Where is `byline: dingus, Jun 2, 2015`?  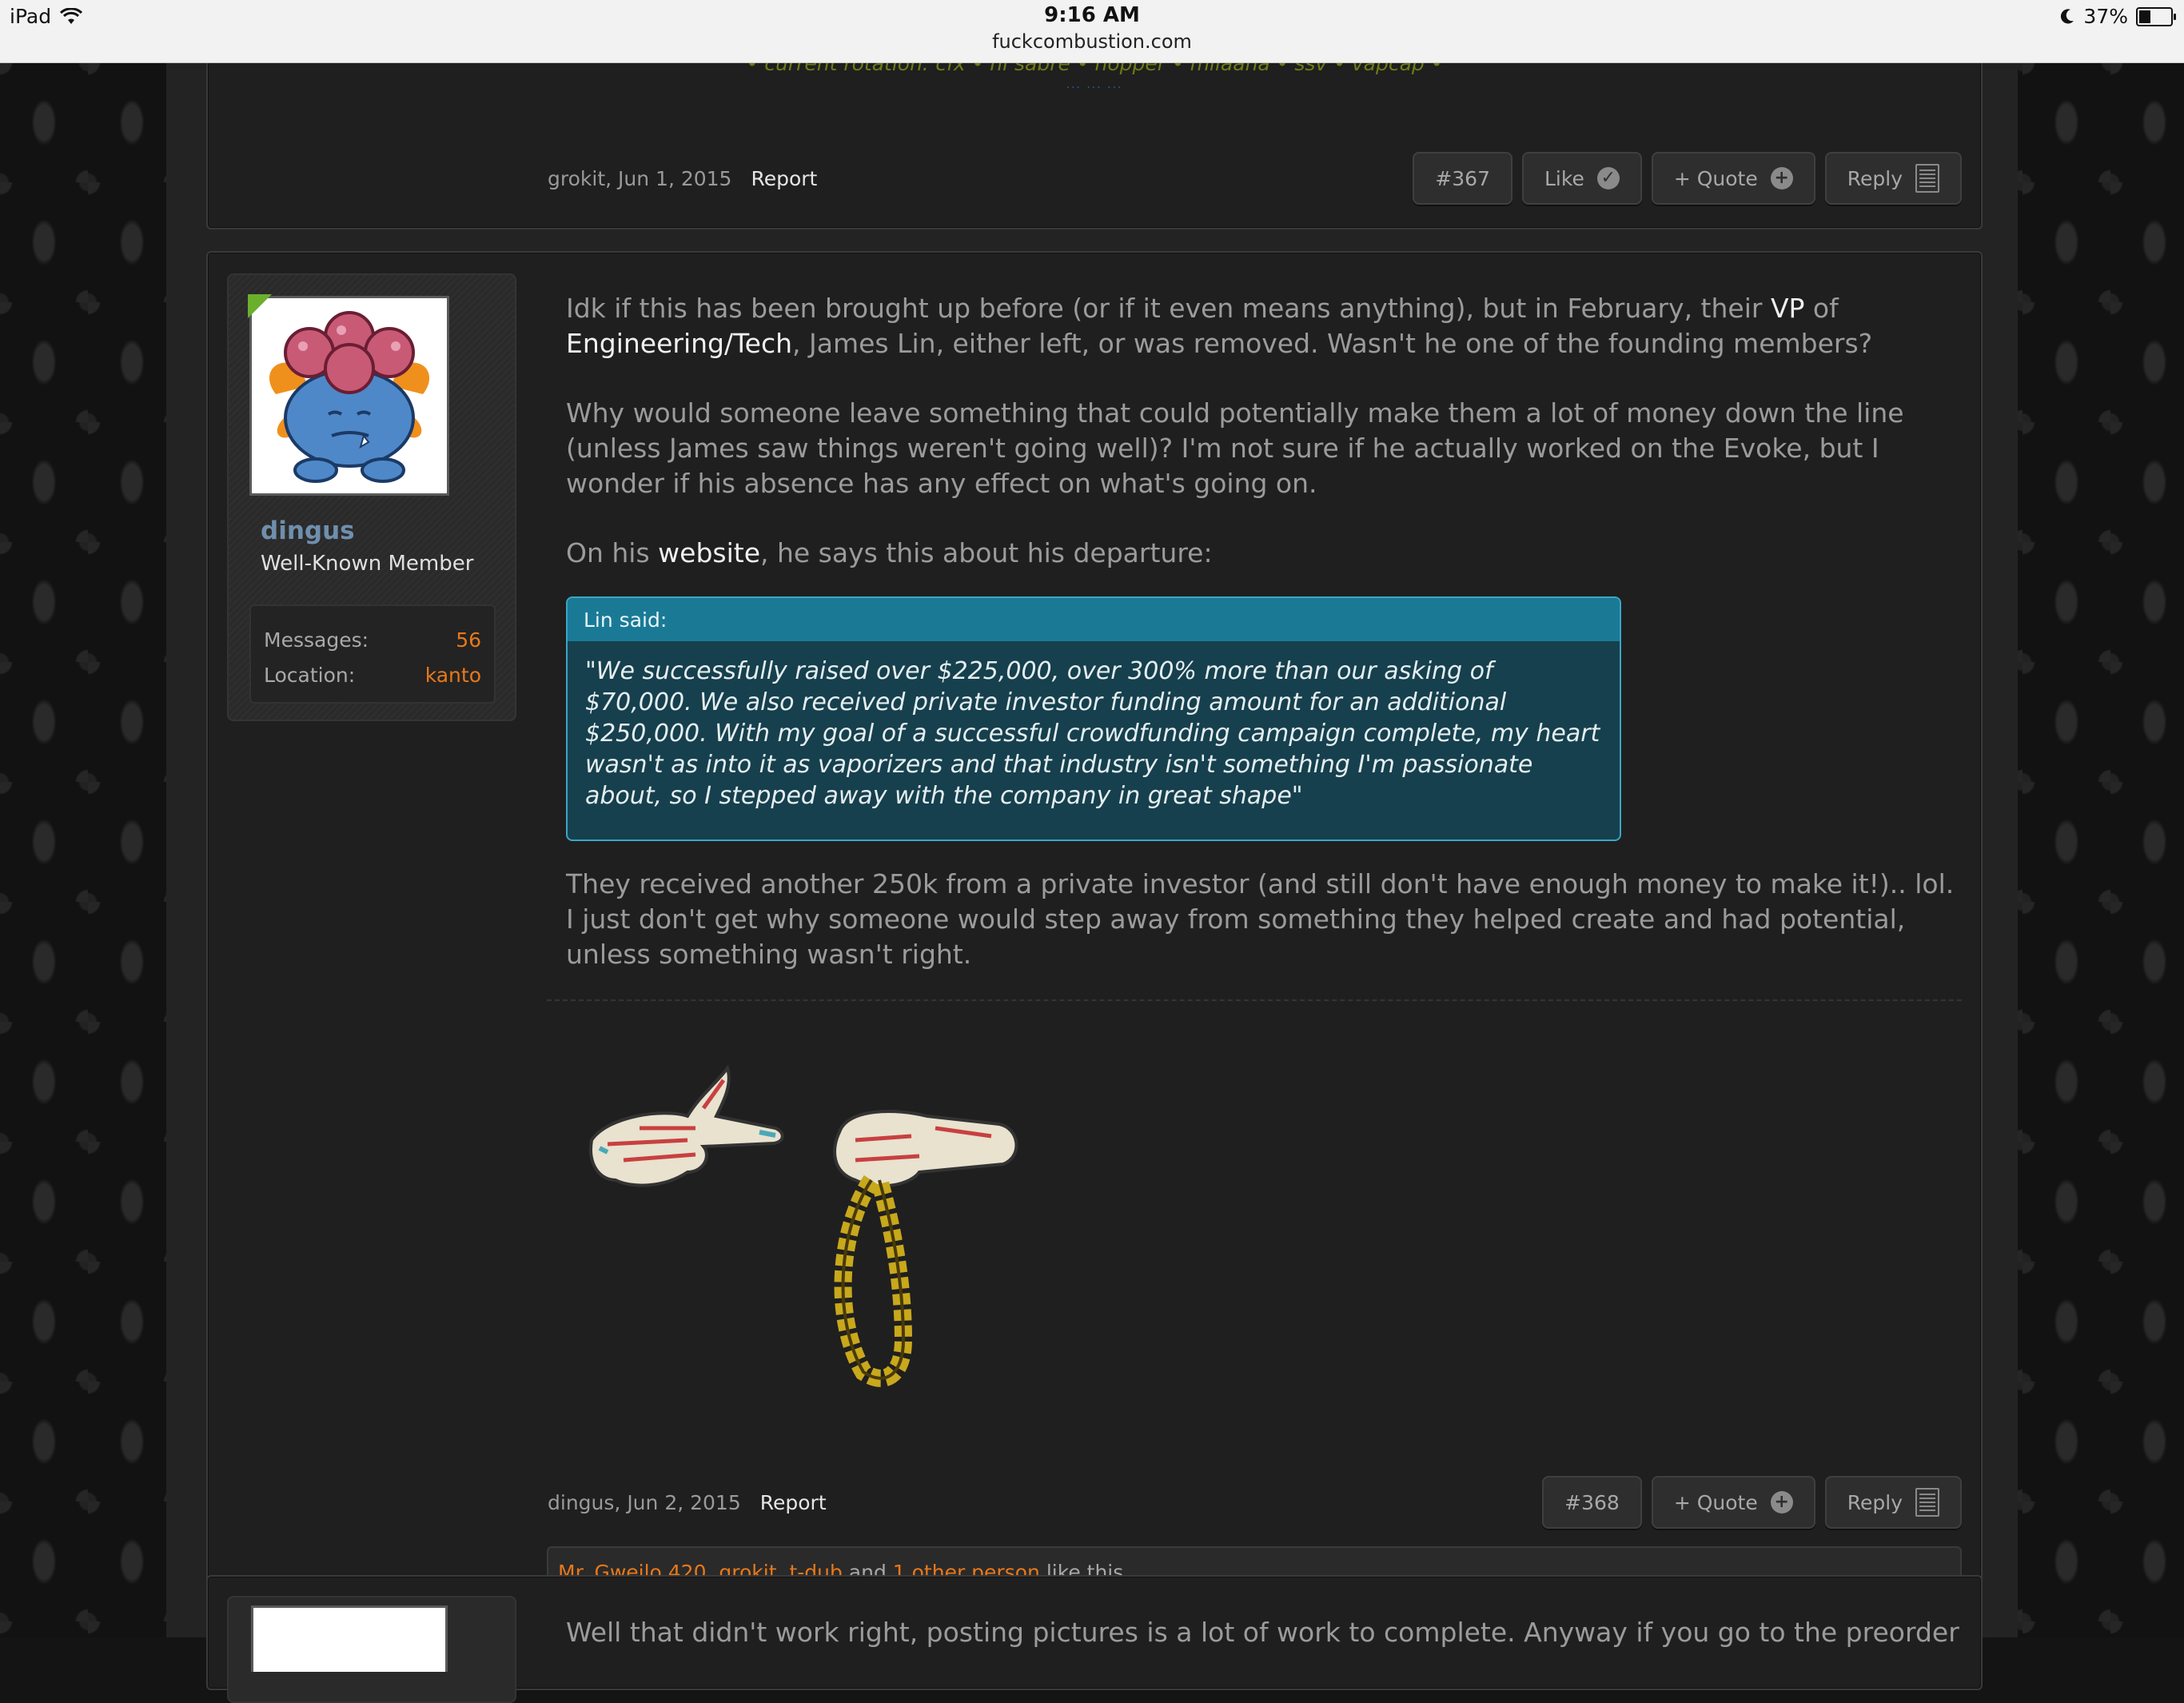 byline: dingus, Jun 2, 2015 is located at coordinates (644, 1502).